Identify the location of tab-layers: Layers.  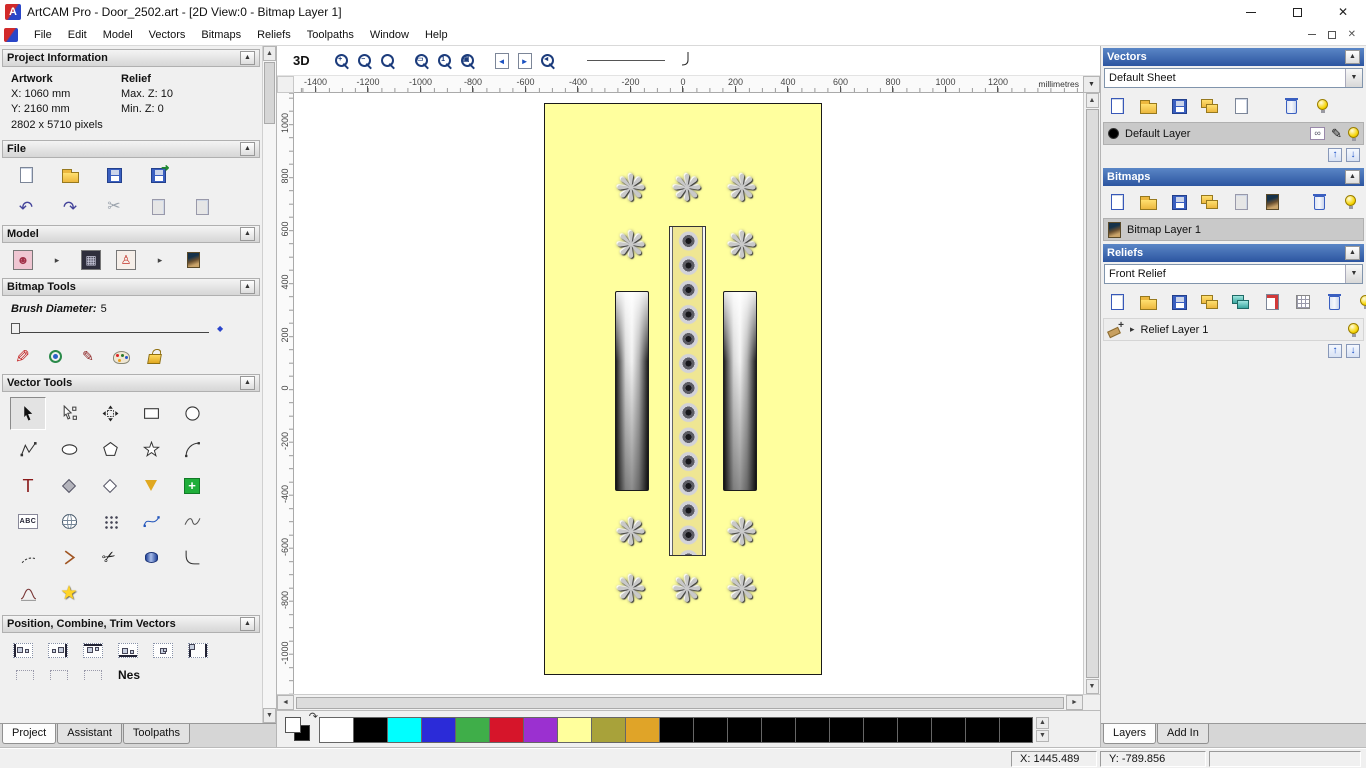
(1130, 734).